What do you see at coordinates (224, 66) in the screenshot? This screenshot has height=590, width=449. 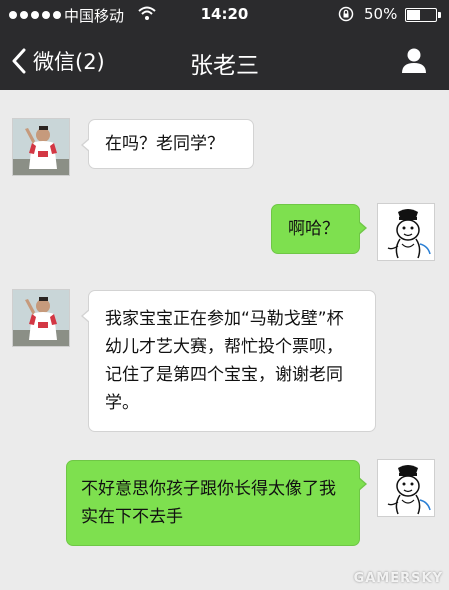 I see `chat-title: 张老三` at bounding box center [224, 66].